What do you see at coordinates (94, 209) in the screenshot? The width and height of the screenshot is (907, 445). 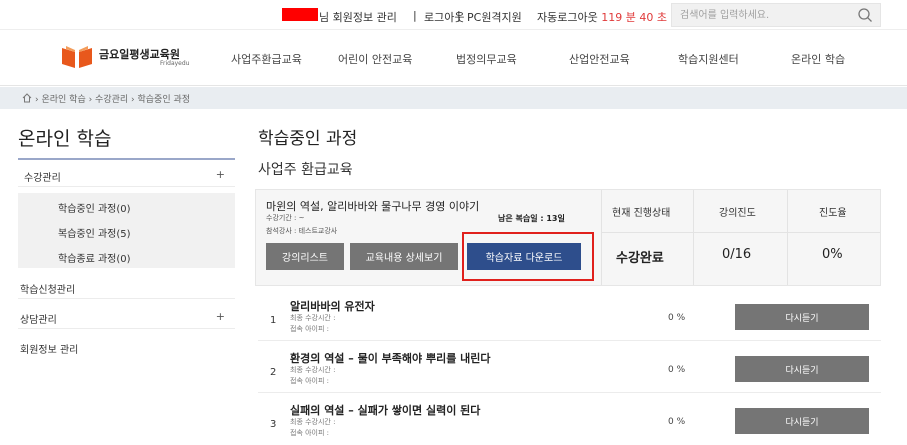 I see `sidebar-item-label: 학습중인 과정(0)` at bounding box center [94, 209].